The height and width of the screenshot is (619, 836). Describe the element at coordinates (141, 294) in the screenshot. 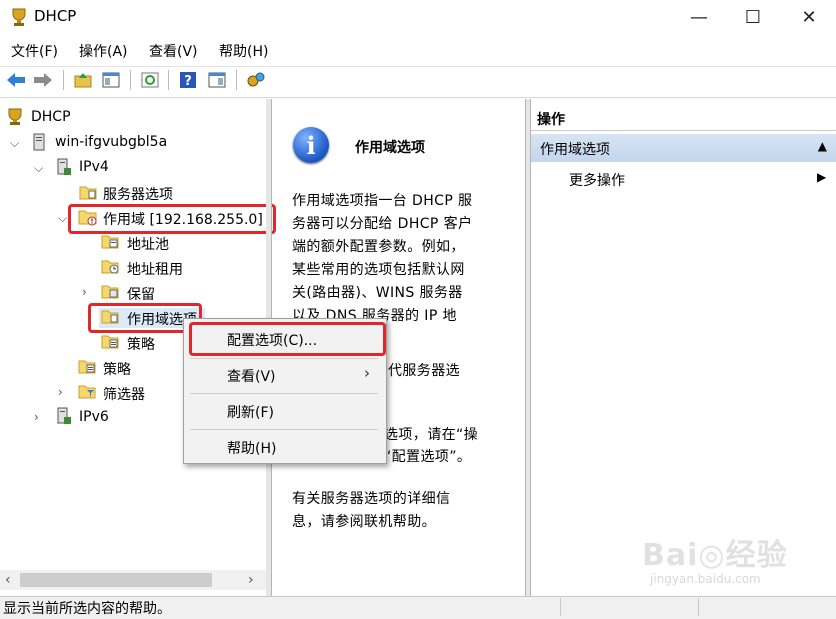

I see `tree-reservations: 保留` at that location.